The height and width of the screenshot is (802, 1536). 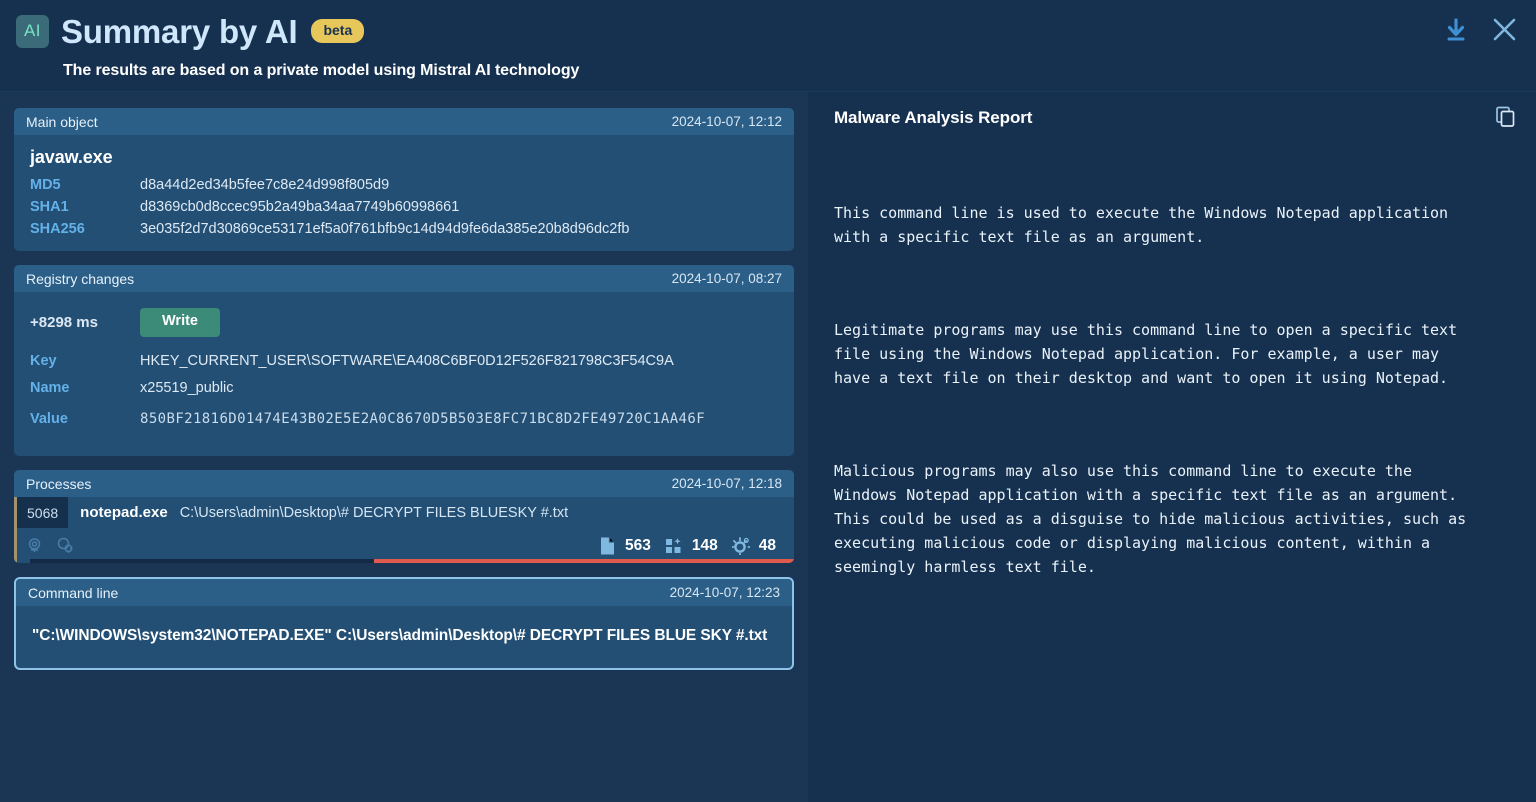 I want to click on copy-icon, so click(x=1505, y=116).